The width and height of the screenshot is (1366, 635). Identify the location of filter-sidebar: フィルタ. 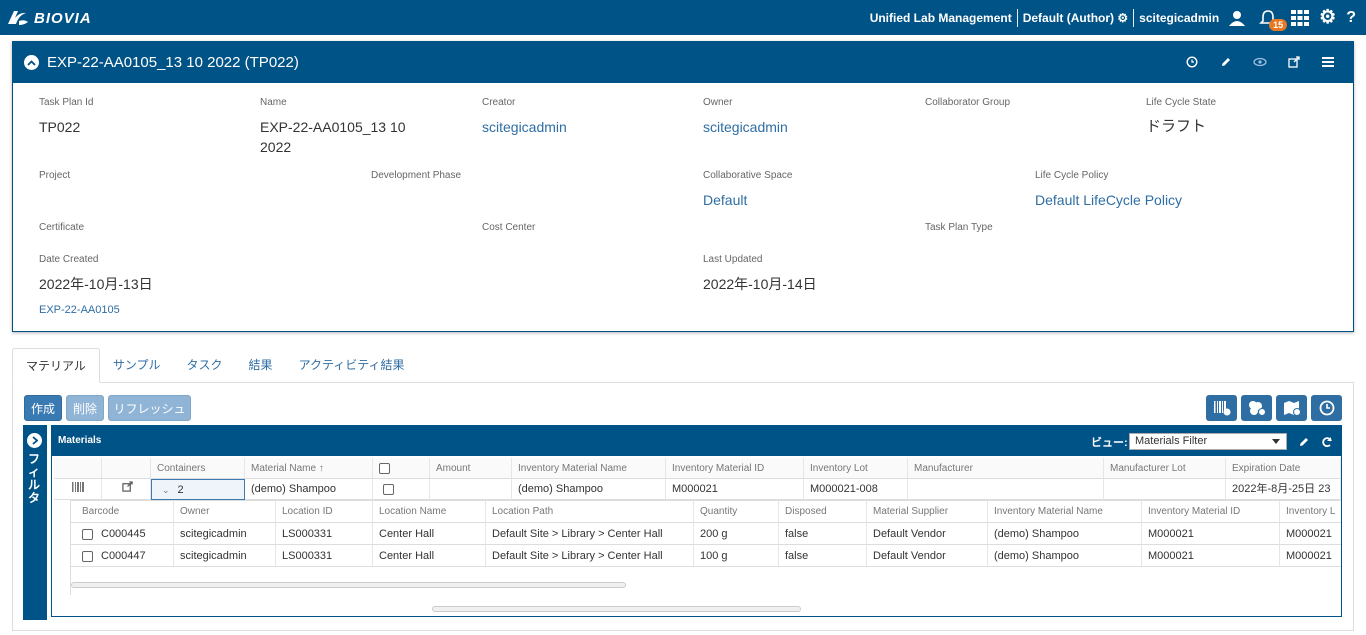
(35, 522).